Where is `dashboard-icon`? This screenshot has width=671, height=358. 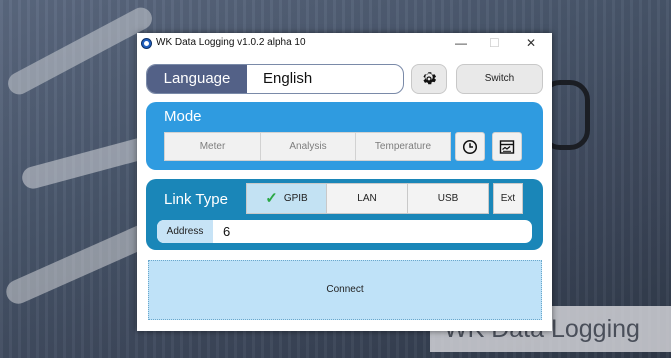 dashboard-icon is located at coordinates (507, 146).